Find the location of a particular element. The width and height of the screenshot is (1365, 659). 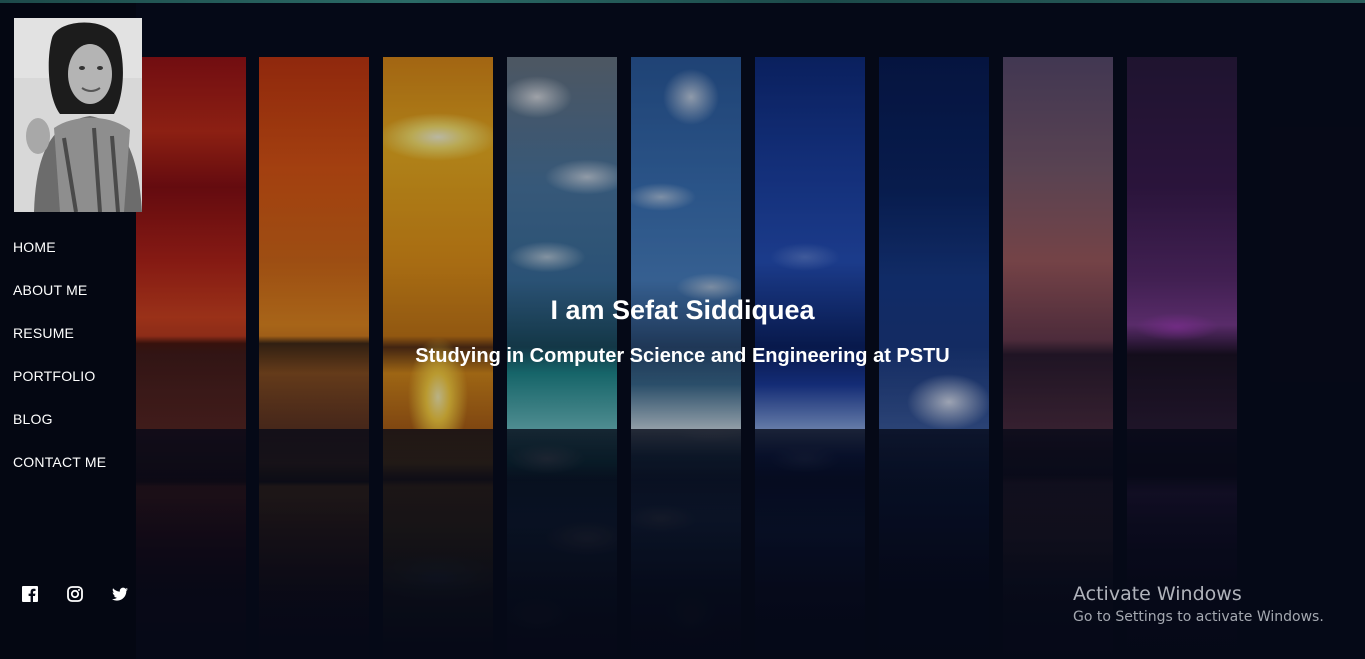

nav-item-home: HOME is located at coordinates (59, 260).